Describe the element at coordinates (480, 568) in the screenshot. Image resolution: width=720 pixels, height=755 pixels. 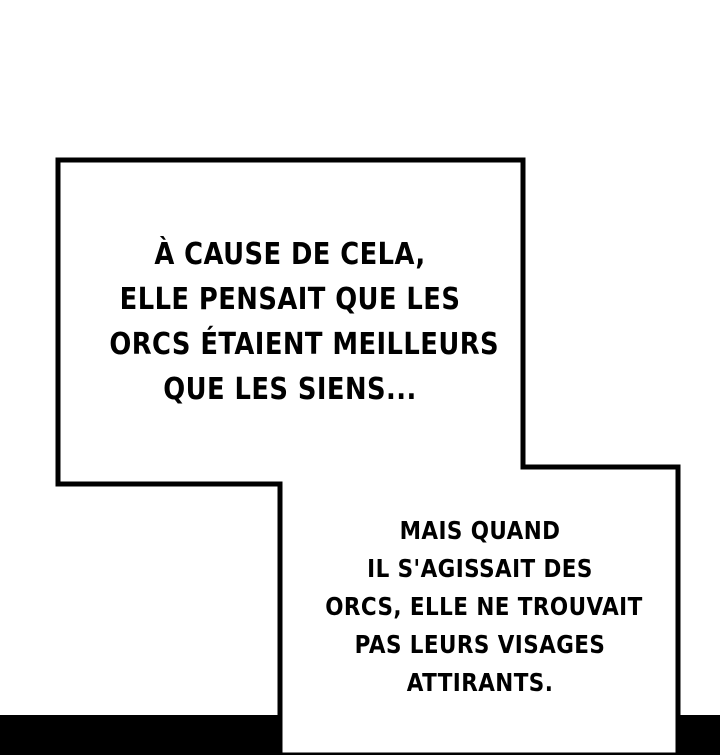
I see `caption-bottom-line: IL S'AGISSAIT DES` at that location.